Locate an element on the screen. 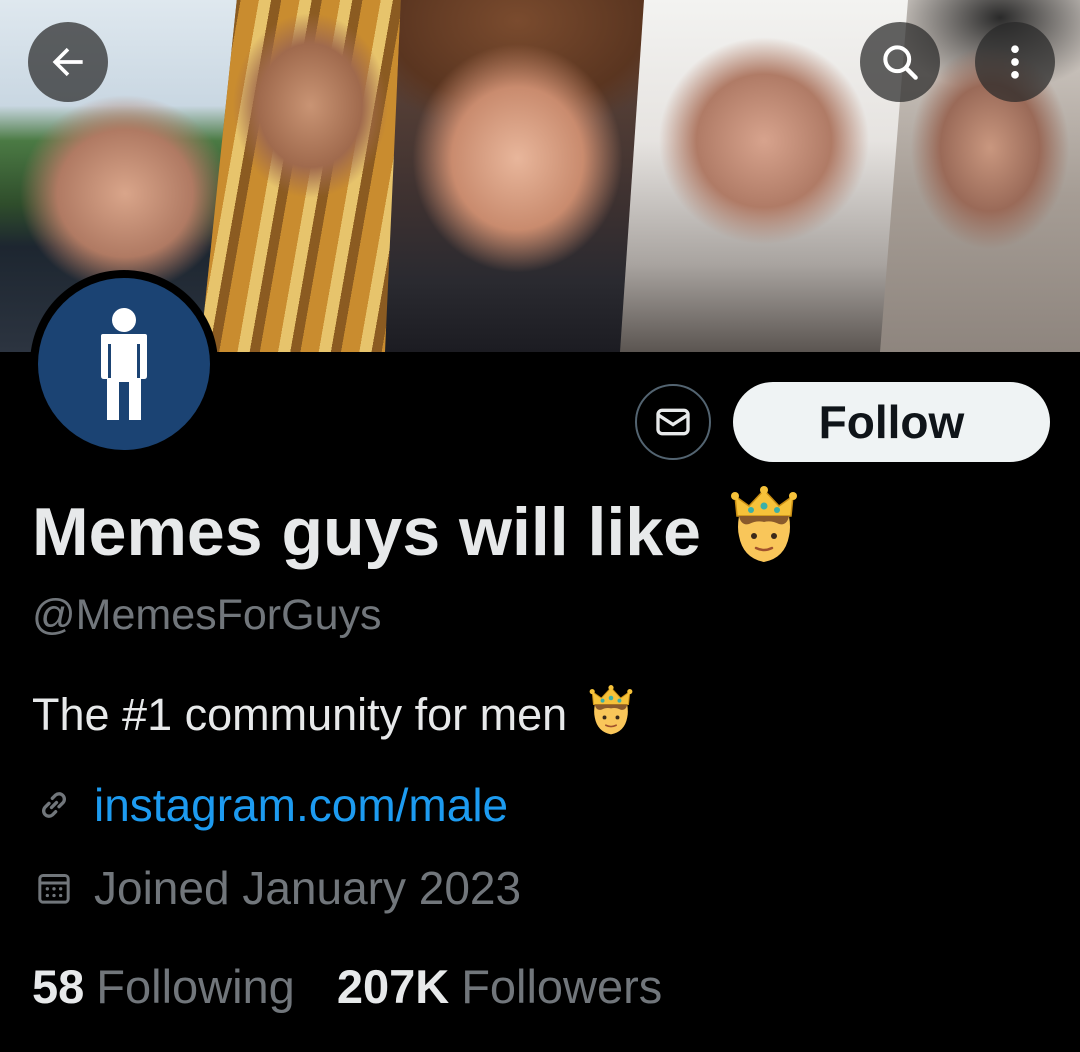  envelope-icon is located at coordinates (673, 422).